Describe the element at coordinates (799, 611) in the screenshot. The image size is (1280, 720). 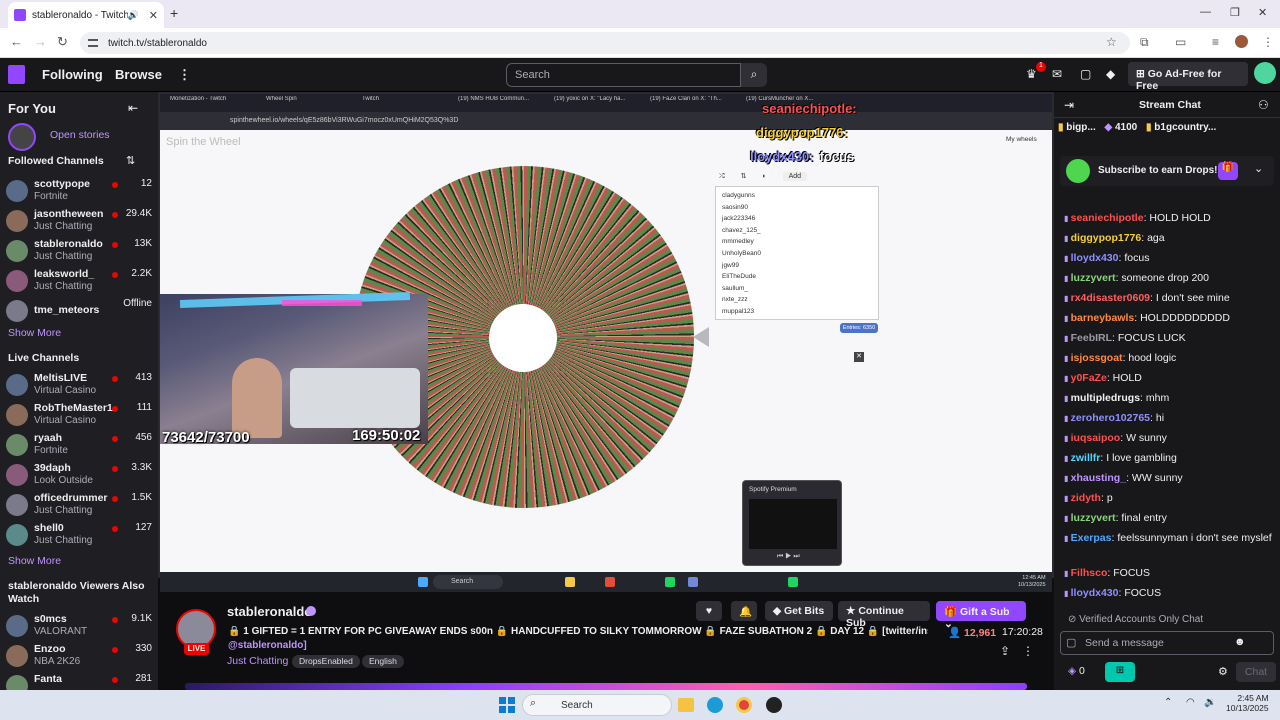
I see `get-bits-button: ◆ Get Bits` at that location.